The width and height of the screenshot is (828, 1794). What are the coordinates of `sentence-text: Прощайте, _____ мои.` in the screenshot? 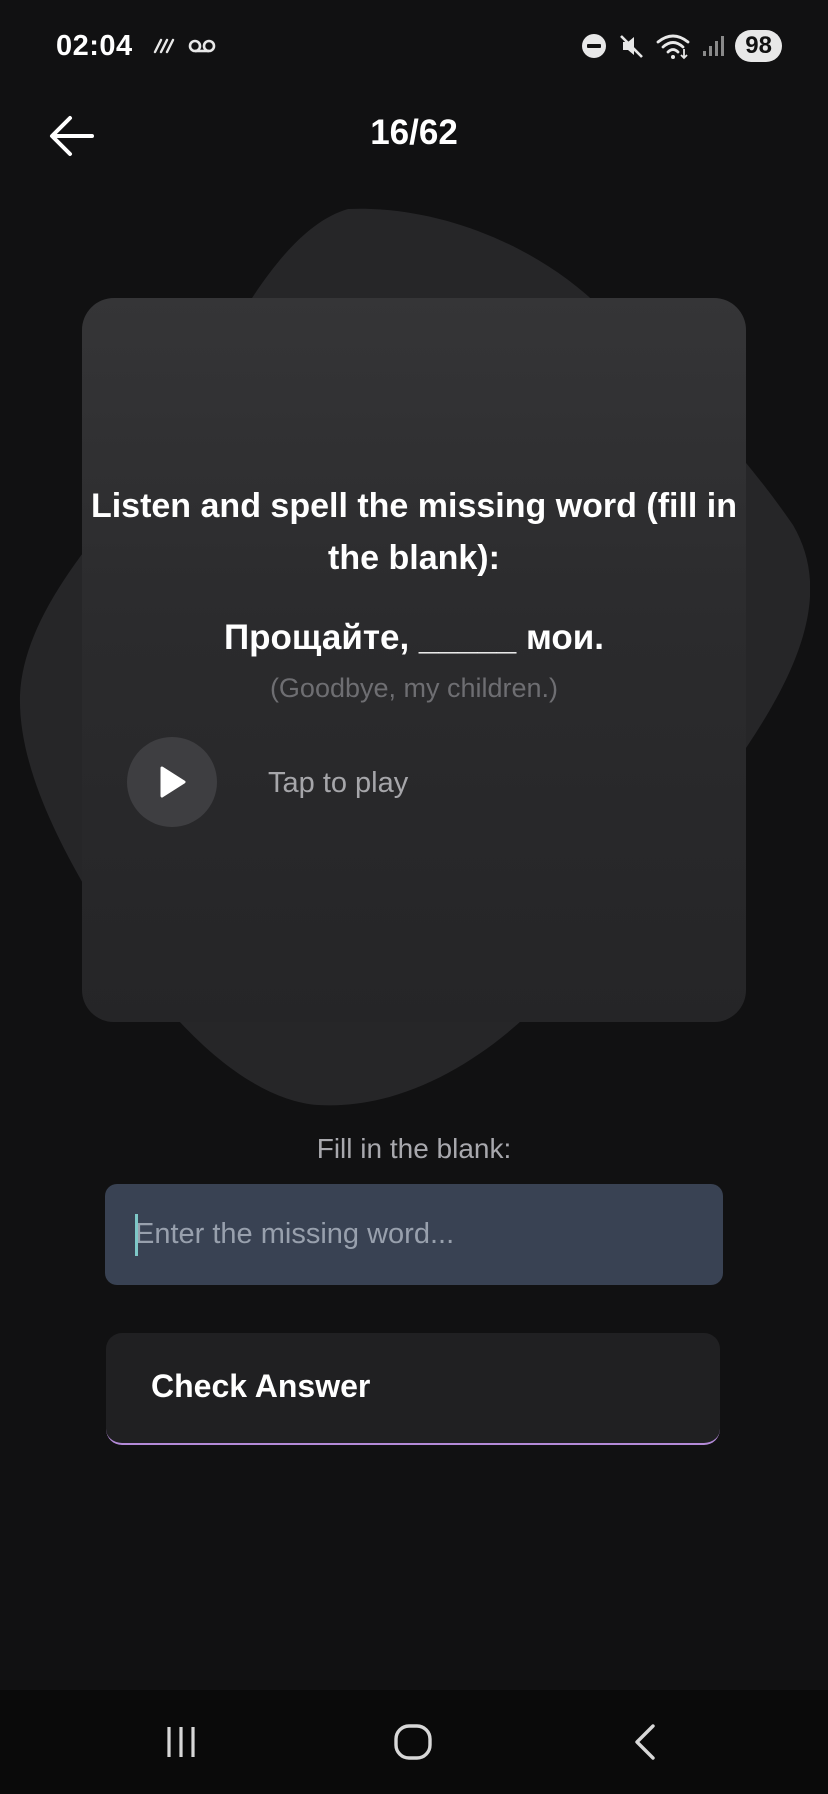 It's located at (413, 637).